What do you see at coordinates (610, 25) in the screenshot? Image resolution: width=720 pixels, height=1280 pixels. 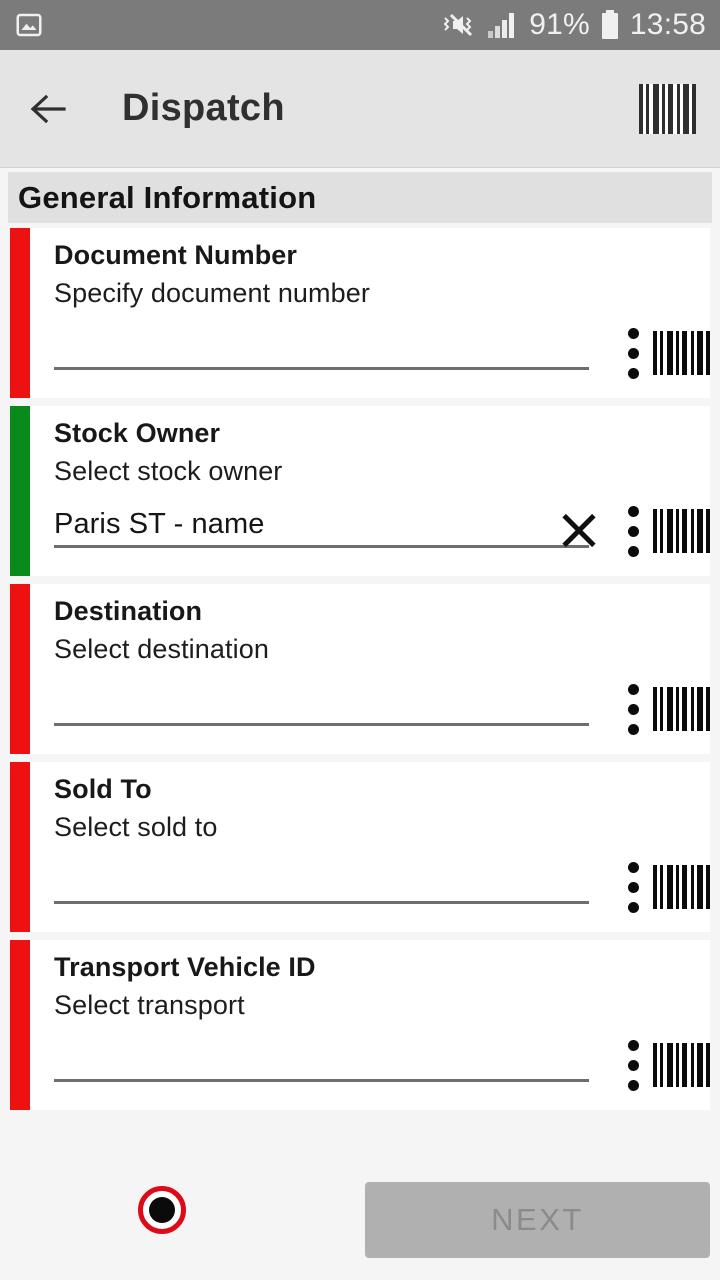 I see `battery-icon` at bounding box center [610, 25].